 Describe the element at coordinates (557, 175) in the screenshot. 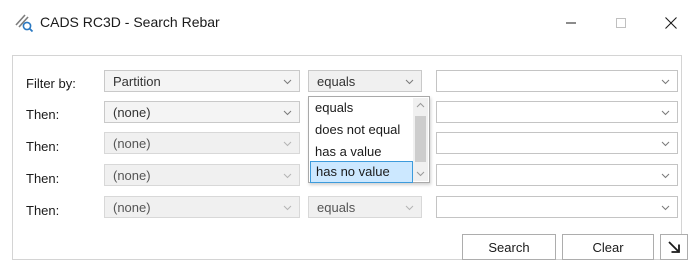

I see `filter-row-4-value-select` at that location.